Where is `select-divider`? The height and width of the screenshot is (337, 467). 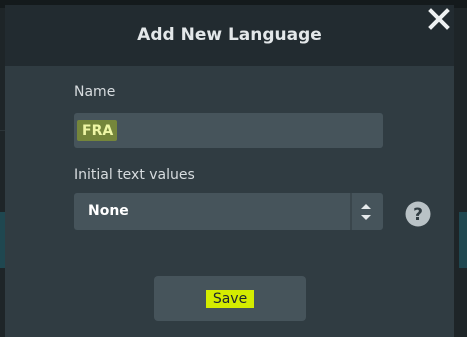
select-divider is located at coordinates (351, 211).